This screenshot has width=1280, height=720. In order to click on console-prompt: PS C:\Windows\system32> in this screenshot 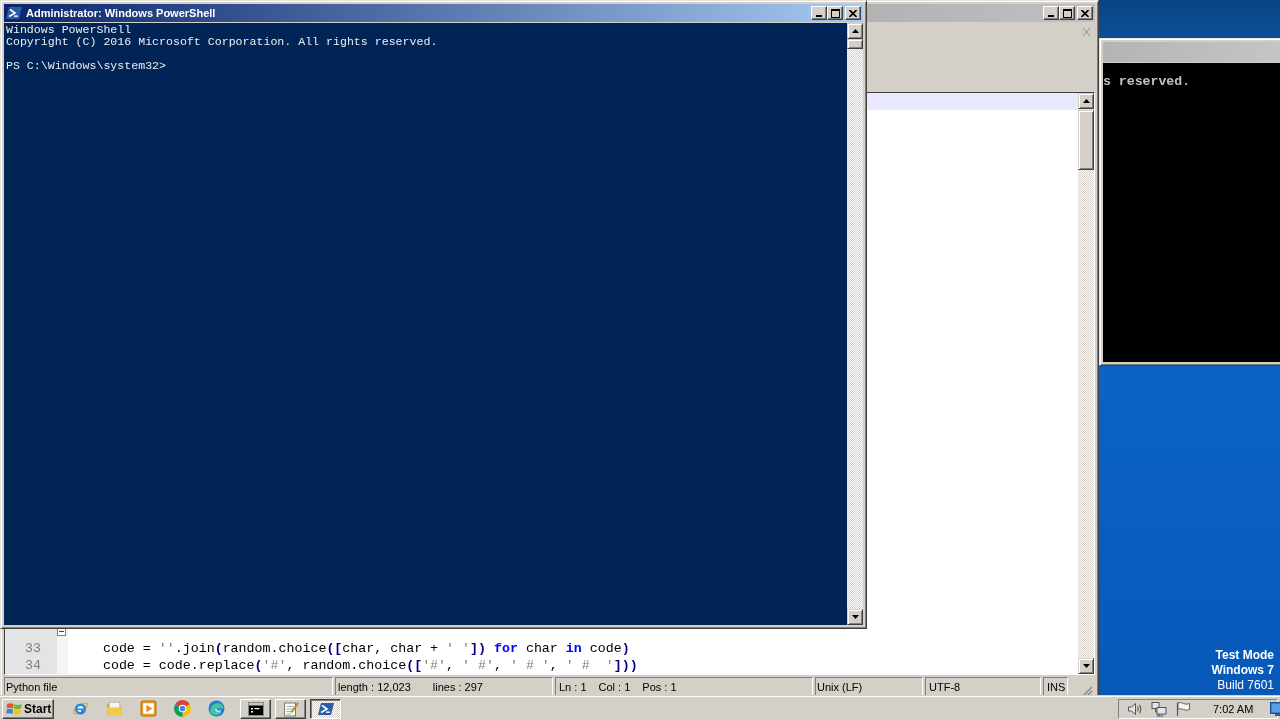, I will do `click(87, 66)`.